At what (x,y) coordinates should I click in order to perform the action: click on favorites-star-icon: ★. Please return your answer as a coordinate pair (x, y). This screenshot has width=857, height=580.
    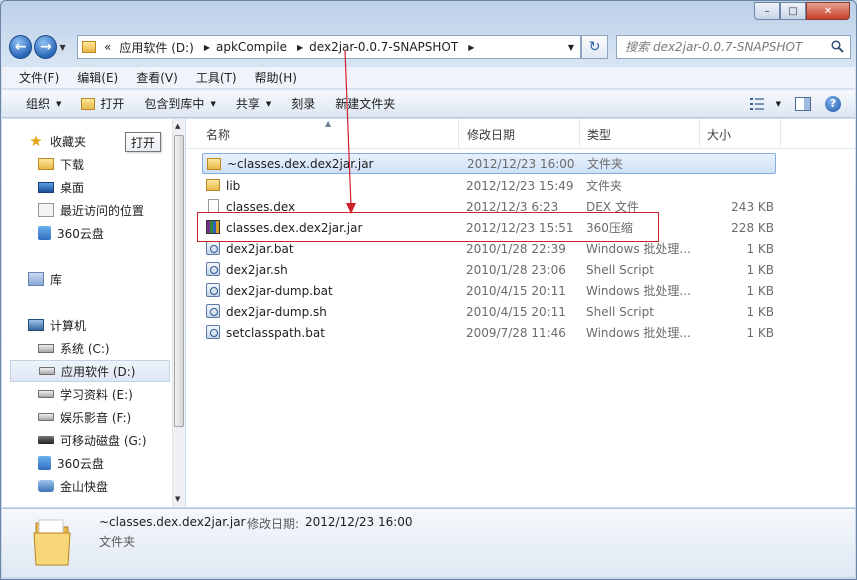
    Looking at the image, I should click on (36, 141).